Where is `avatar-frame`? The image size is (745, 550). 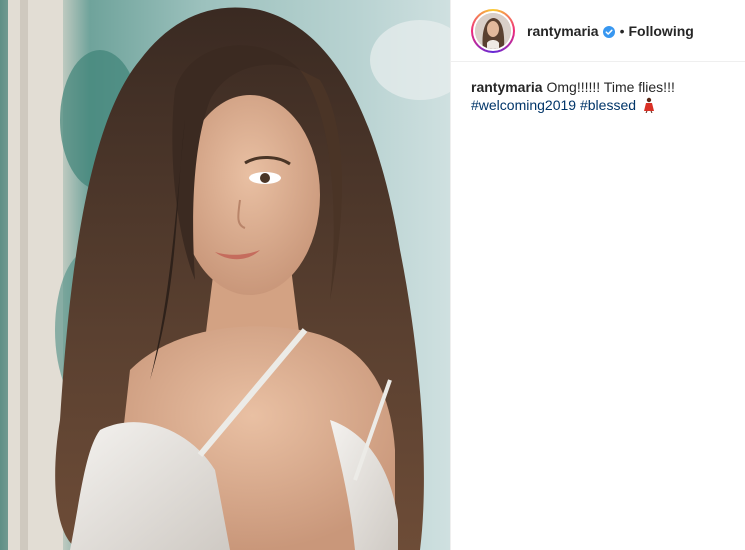 avatar-frame is located at coordinates (493, 30).